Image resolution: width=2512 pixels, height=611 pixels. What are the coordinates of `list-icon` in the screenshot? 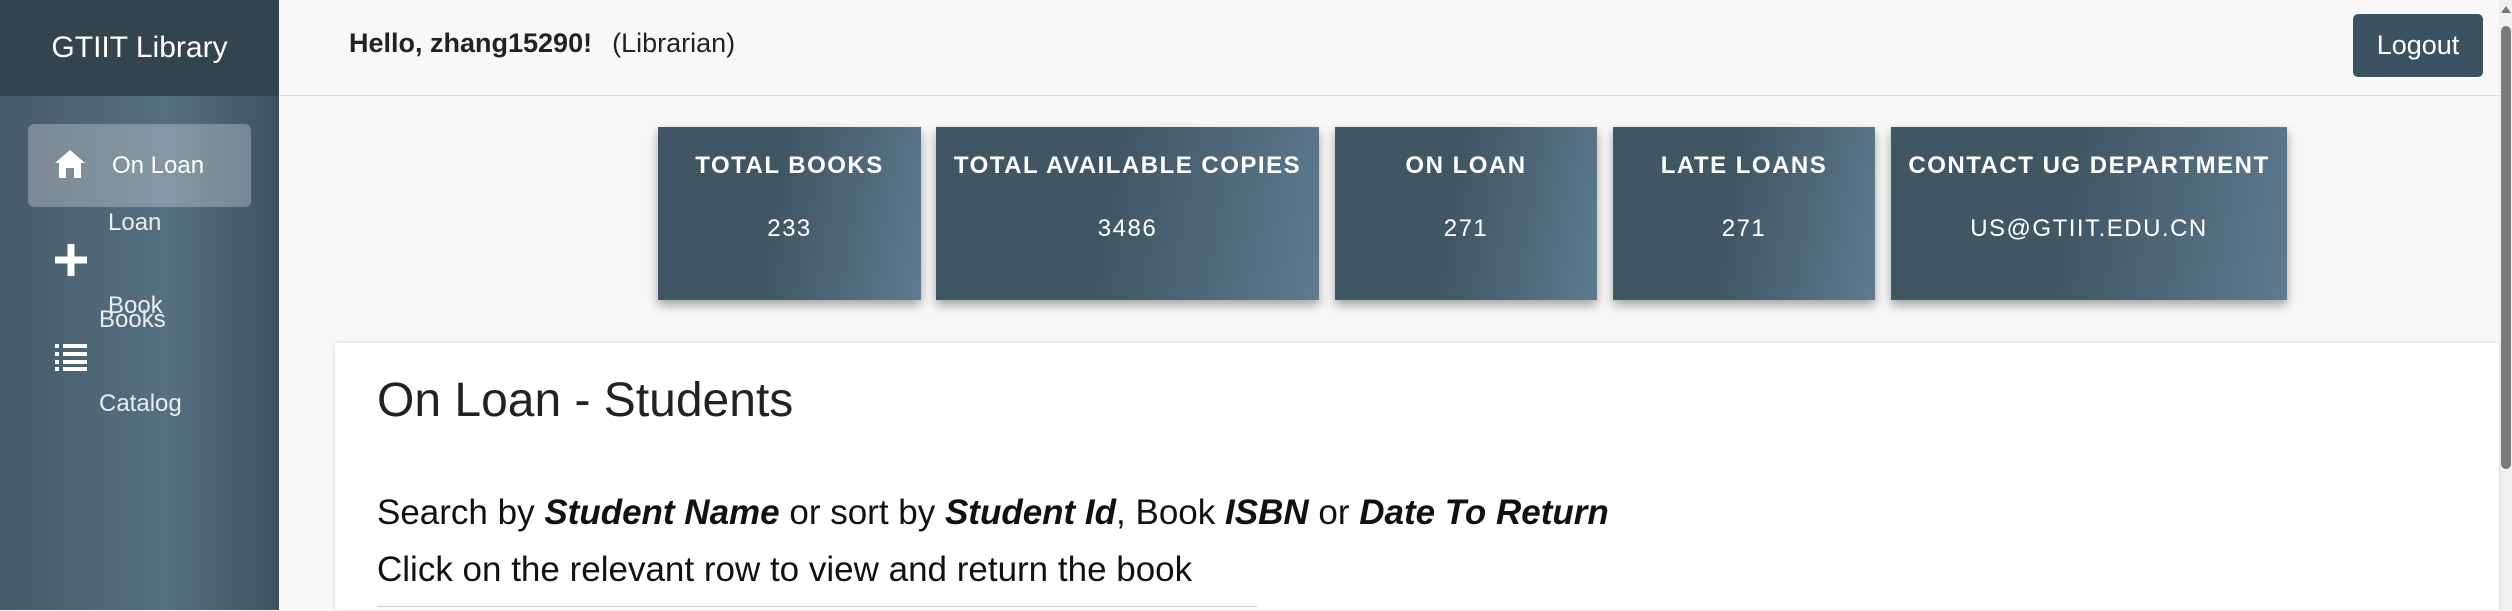 It's located at (71, 359).